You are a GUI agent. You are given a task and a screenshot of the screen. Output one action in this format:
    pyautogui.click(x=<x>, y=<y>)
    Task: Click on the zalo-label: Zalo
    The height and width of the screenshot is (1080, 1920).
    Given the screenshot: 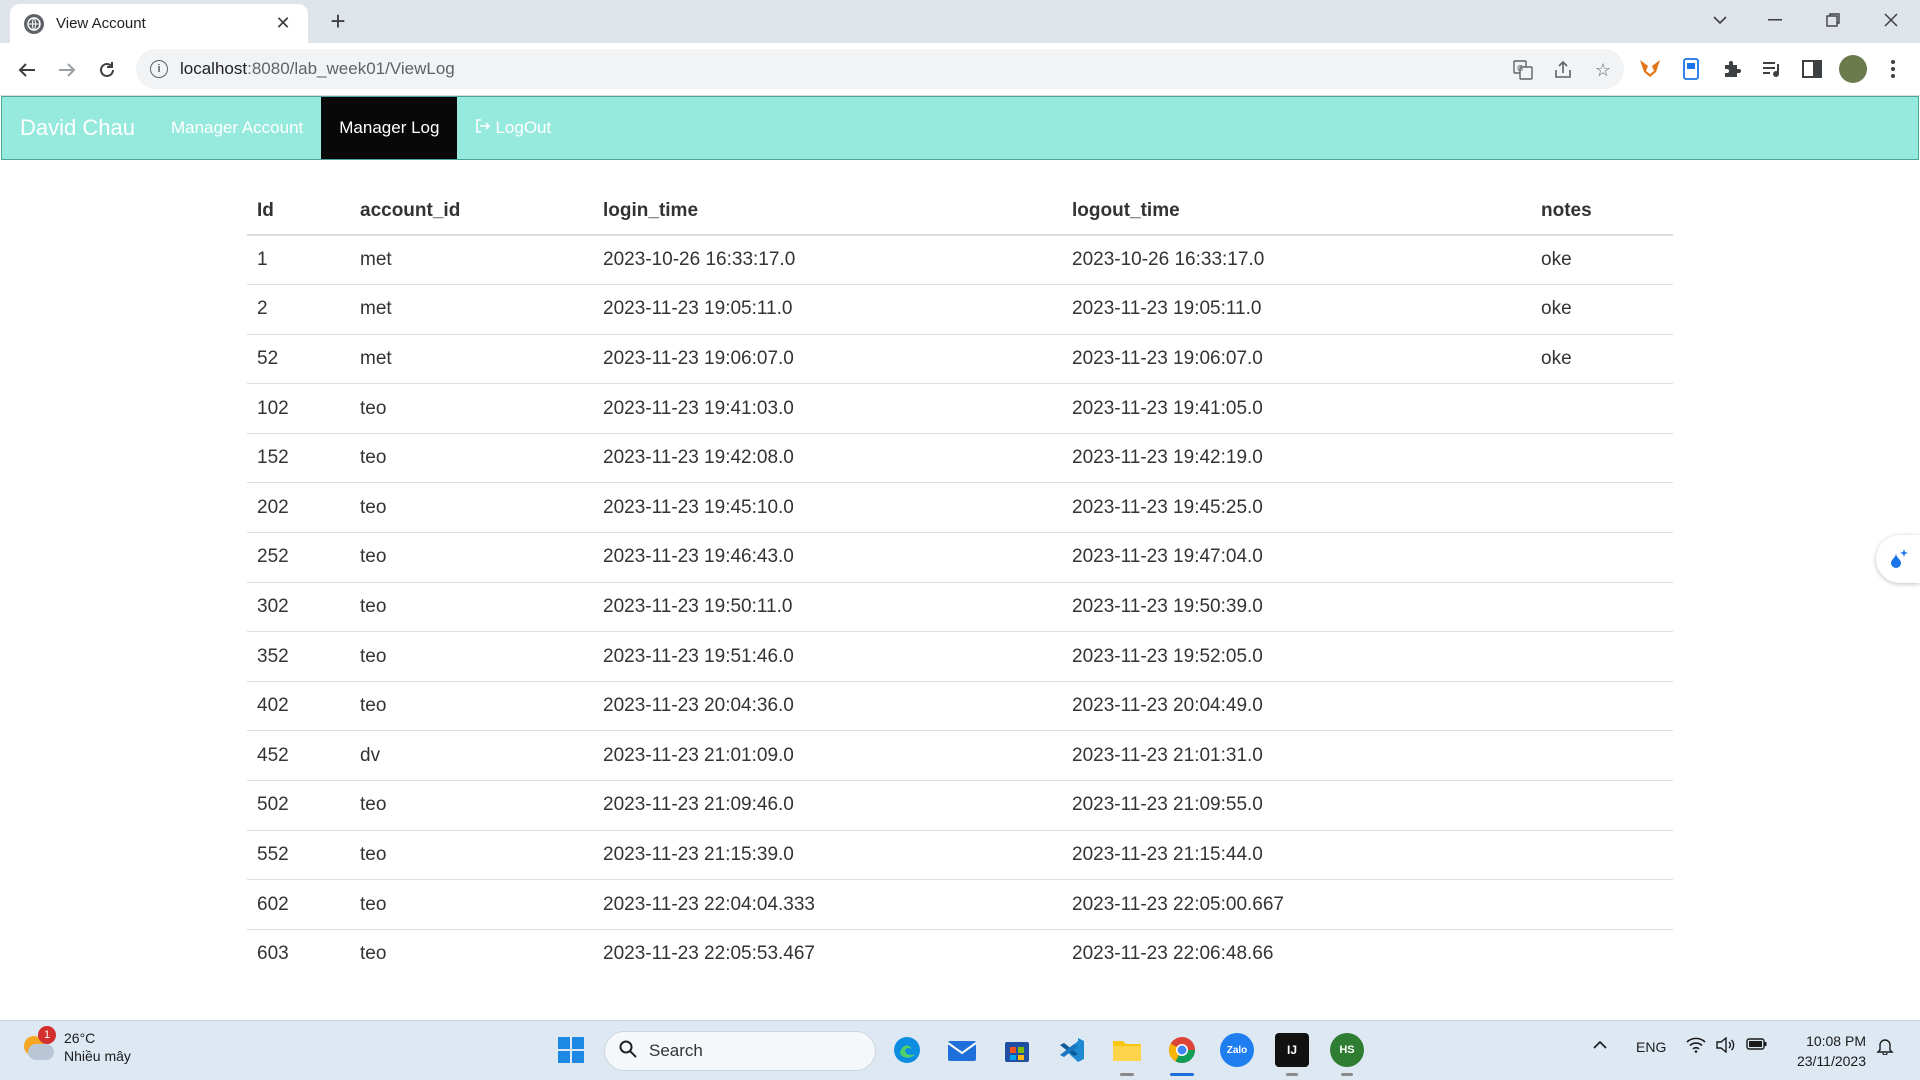 What is the action you would take?
    pyautogui.click(x=1237, y=1050)
    